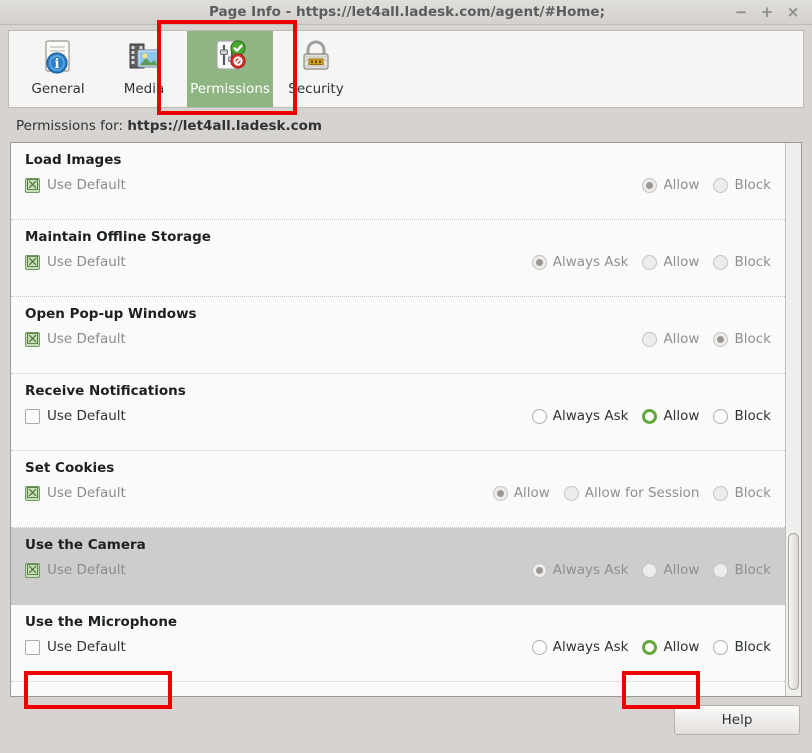 The width and height of the screenshot is (812, 753). What do you see at coordinates (406, 69) in the screenshot?
I see `tab-toolbar: i General Media Permissions Security` at bounding box center [406, 69].